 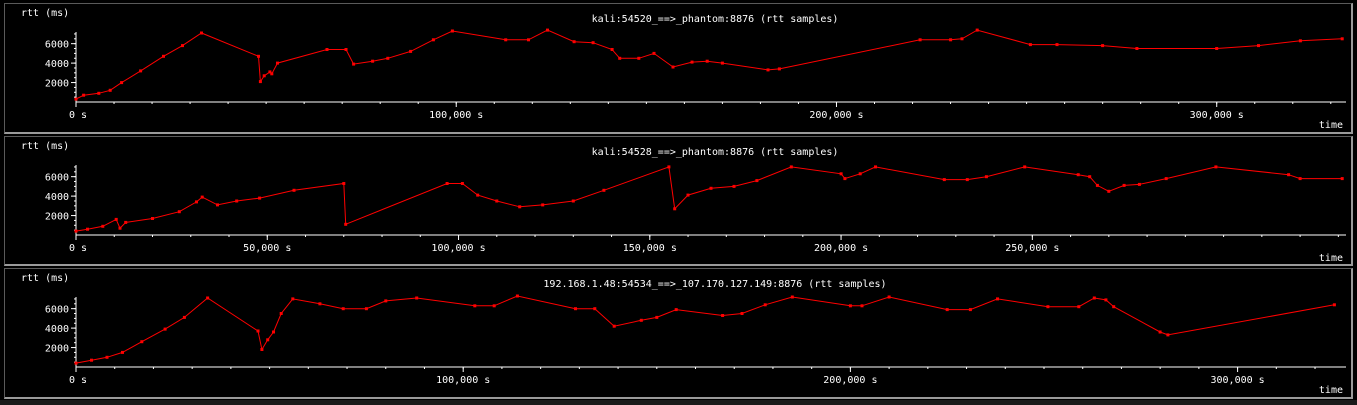 What do you see at coordinates (1331, 258) in the screenshot?
I see `x-axis-label: time` at bounding box center [1331, 258].